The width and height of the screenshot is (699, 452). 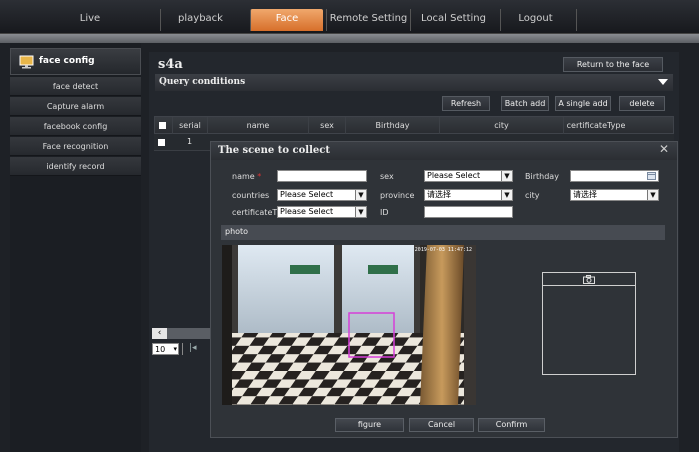 I want to click on province-select: 请选择 ▼, so click(x=468, y=195).